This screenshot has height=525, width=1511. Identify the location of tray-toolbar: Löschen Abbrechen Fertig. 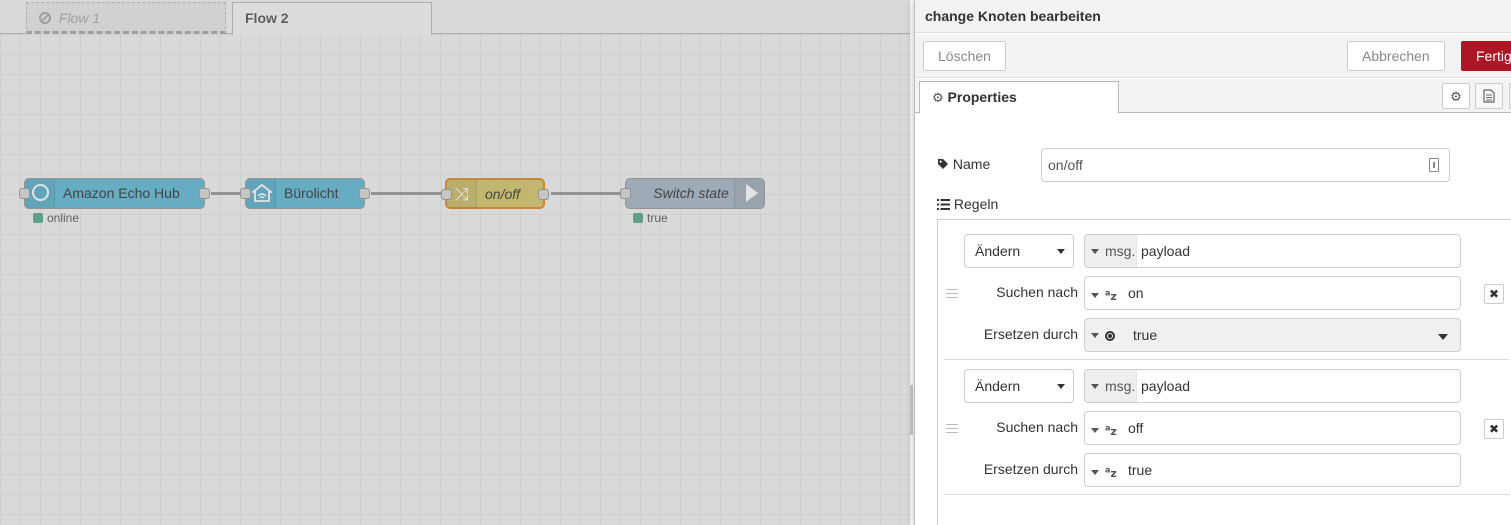
(1213, 56).